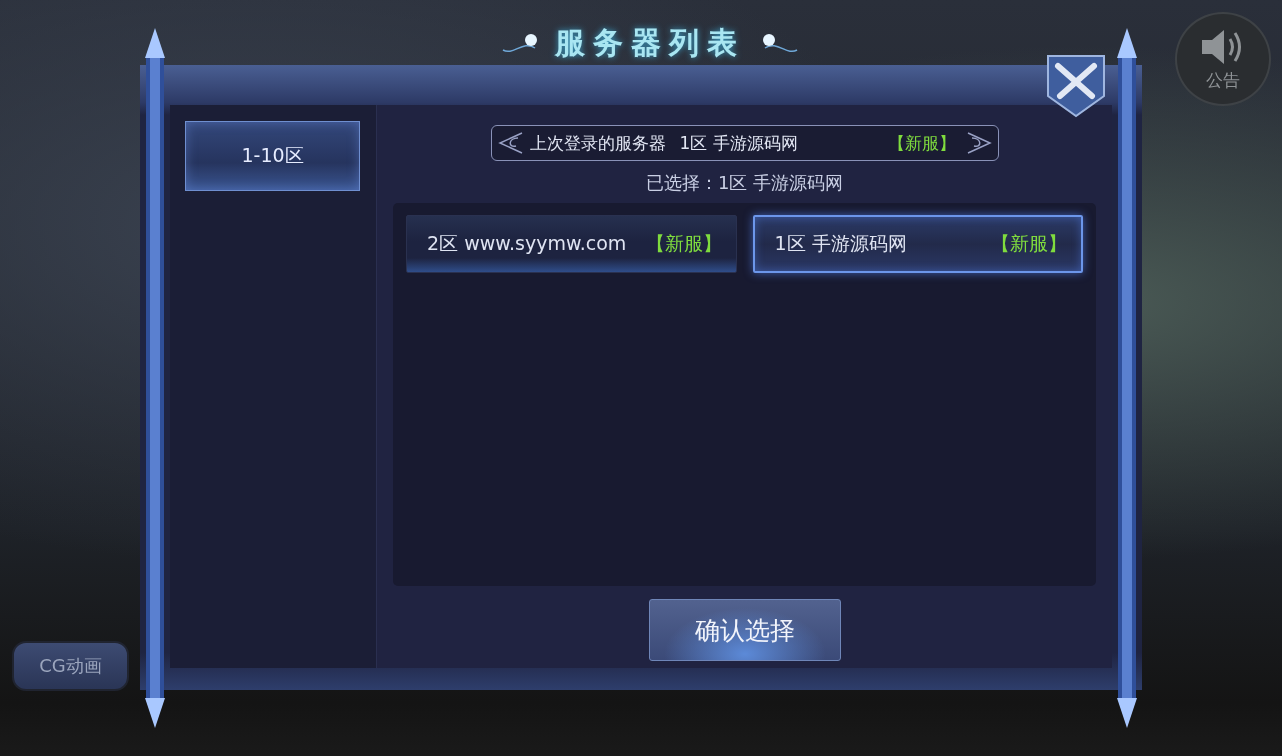  I want to click on server-item: 1区 手游源码网 【新服】, so click(917, 244).